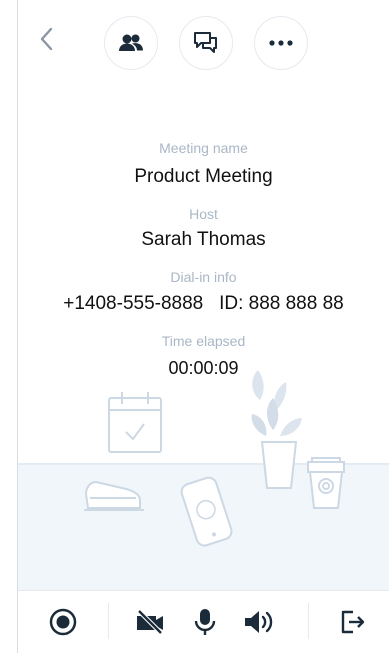  I want to click on call-toolbar, so click(203, 622).